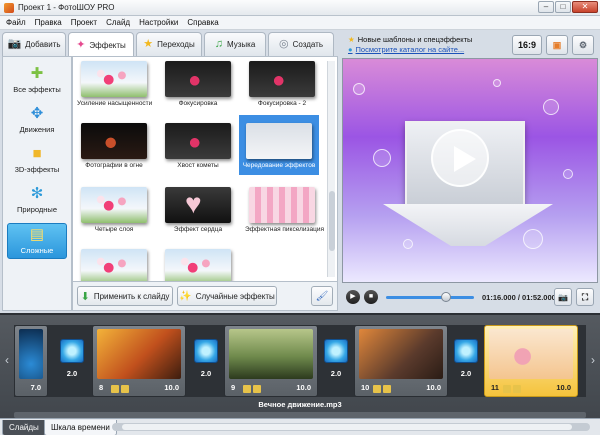 This screenshot has width=600, height=435. What do you see at coordinates (37, 113) in the screenshot?
I see `arrows-icon: ✥` at bounding box center [37, 113].